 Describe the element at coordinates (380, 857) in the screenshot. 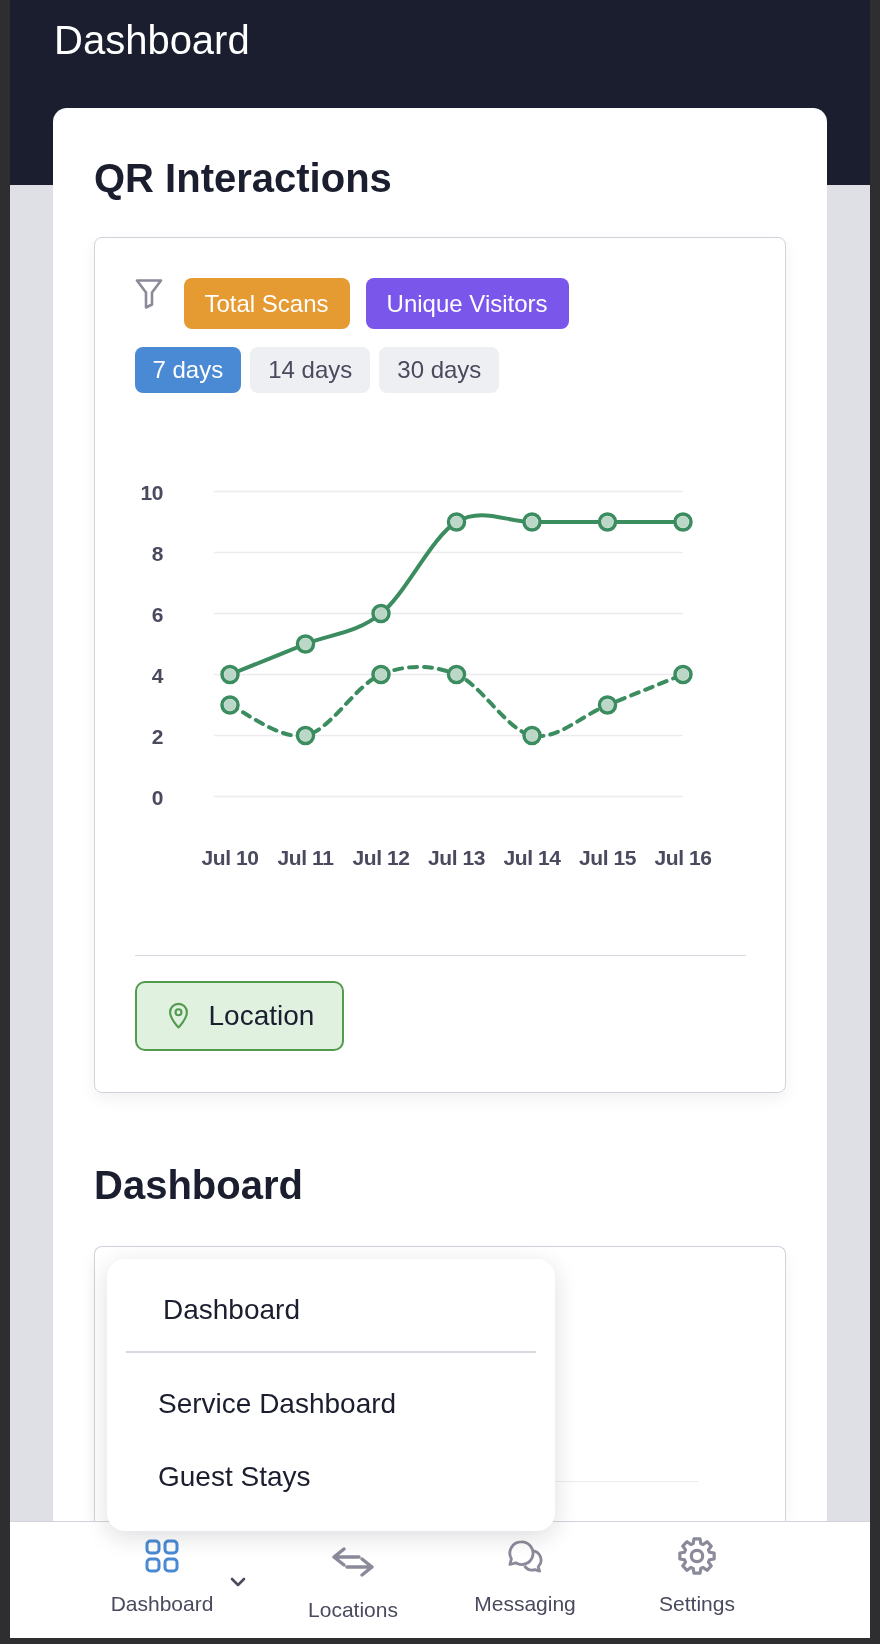

I see `x-axis-label: Jul 12` at that location.